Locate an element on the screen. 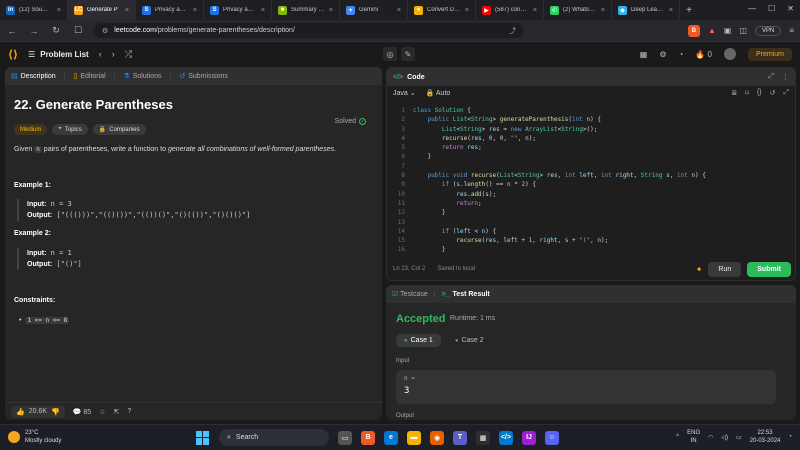 This screenshot has height=450, width=800. sidebar-icon: ▣ is located at coordinates (728, 30).